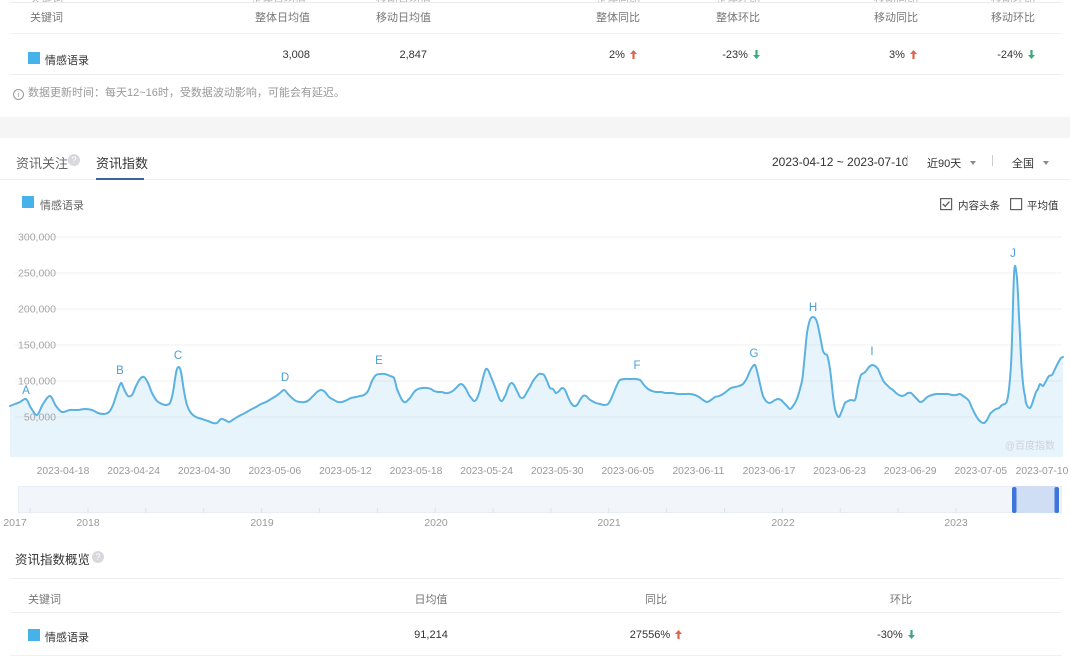  What do you see at coordinates (813, 308) in the screenshot?
I see `svg-text: H` at bounding box center [813, 308].